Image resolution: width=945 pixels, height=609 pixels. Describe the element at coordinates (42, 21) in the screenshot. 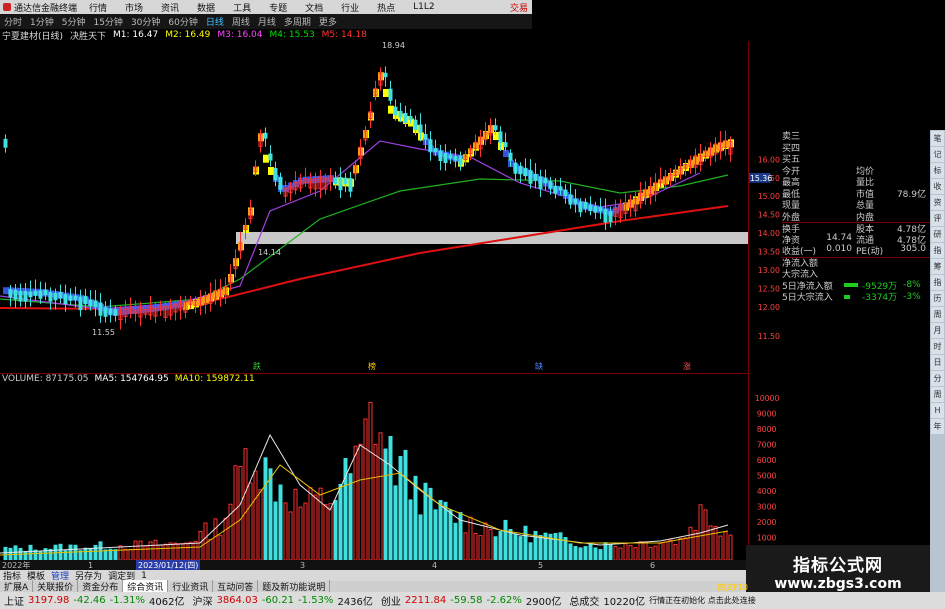

I see `tab-1min: 1分钟` at that location.